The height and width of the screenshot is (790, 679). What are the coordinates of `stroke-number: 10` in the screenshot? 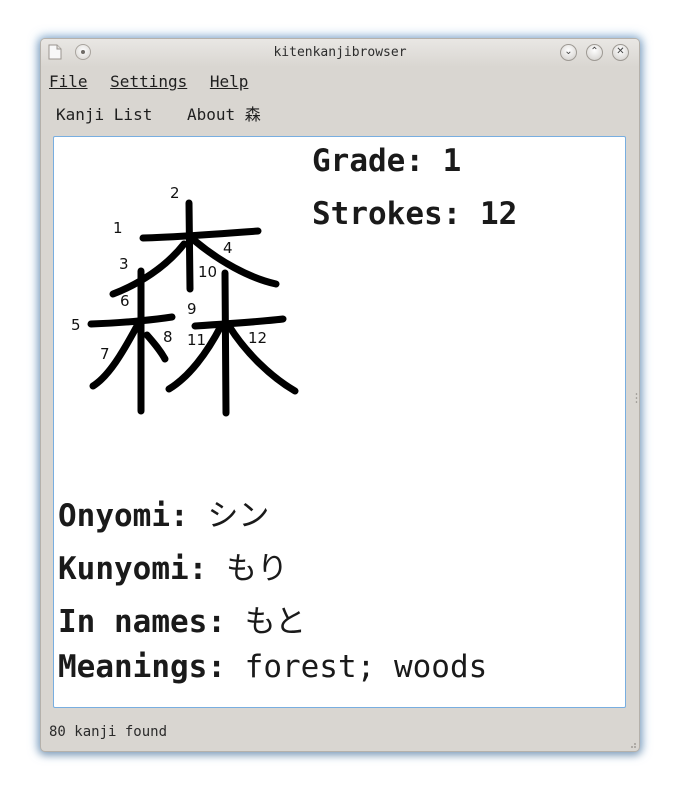 It's located at (207, 272).